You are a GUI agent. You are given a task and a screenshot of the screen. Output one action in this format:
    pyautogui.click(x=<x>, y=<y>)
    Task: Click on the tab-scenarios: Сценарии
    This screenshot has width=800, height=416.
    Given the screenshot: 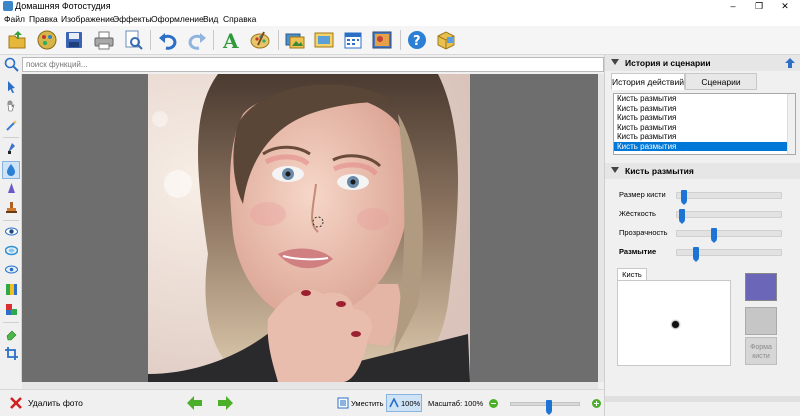 What is the action you would take?
    pyautogui.click(x=721, y=81)
    